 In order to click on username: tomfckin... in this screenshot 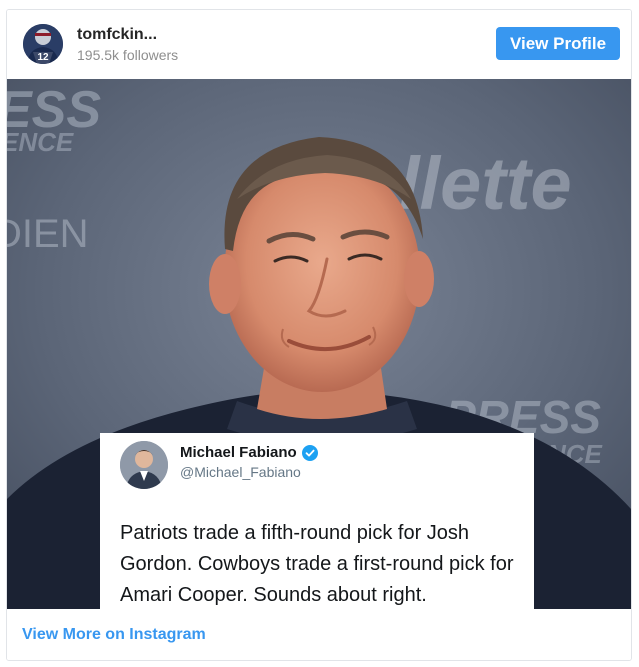, I will do `click(117, 35)`.